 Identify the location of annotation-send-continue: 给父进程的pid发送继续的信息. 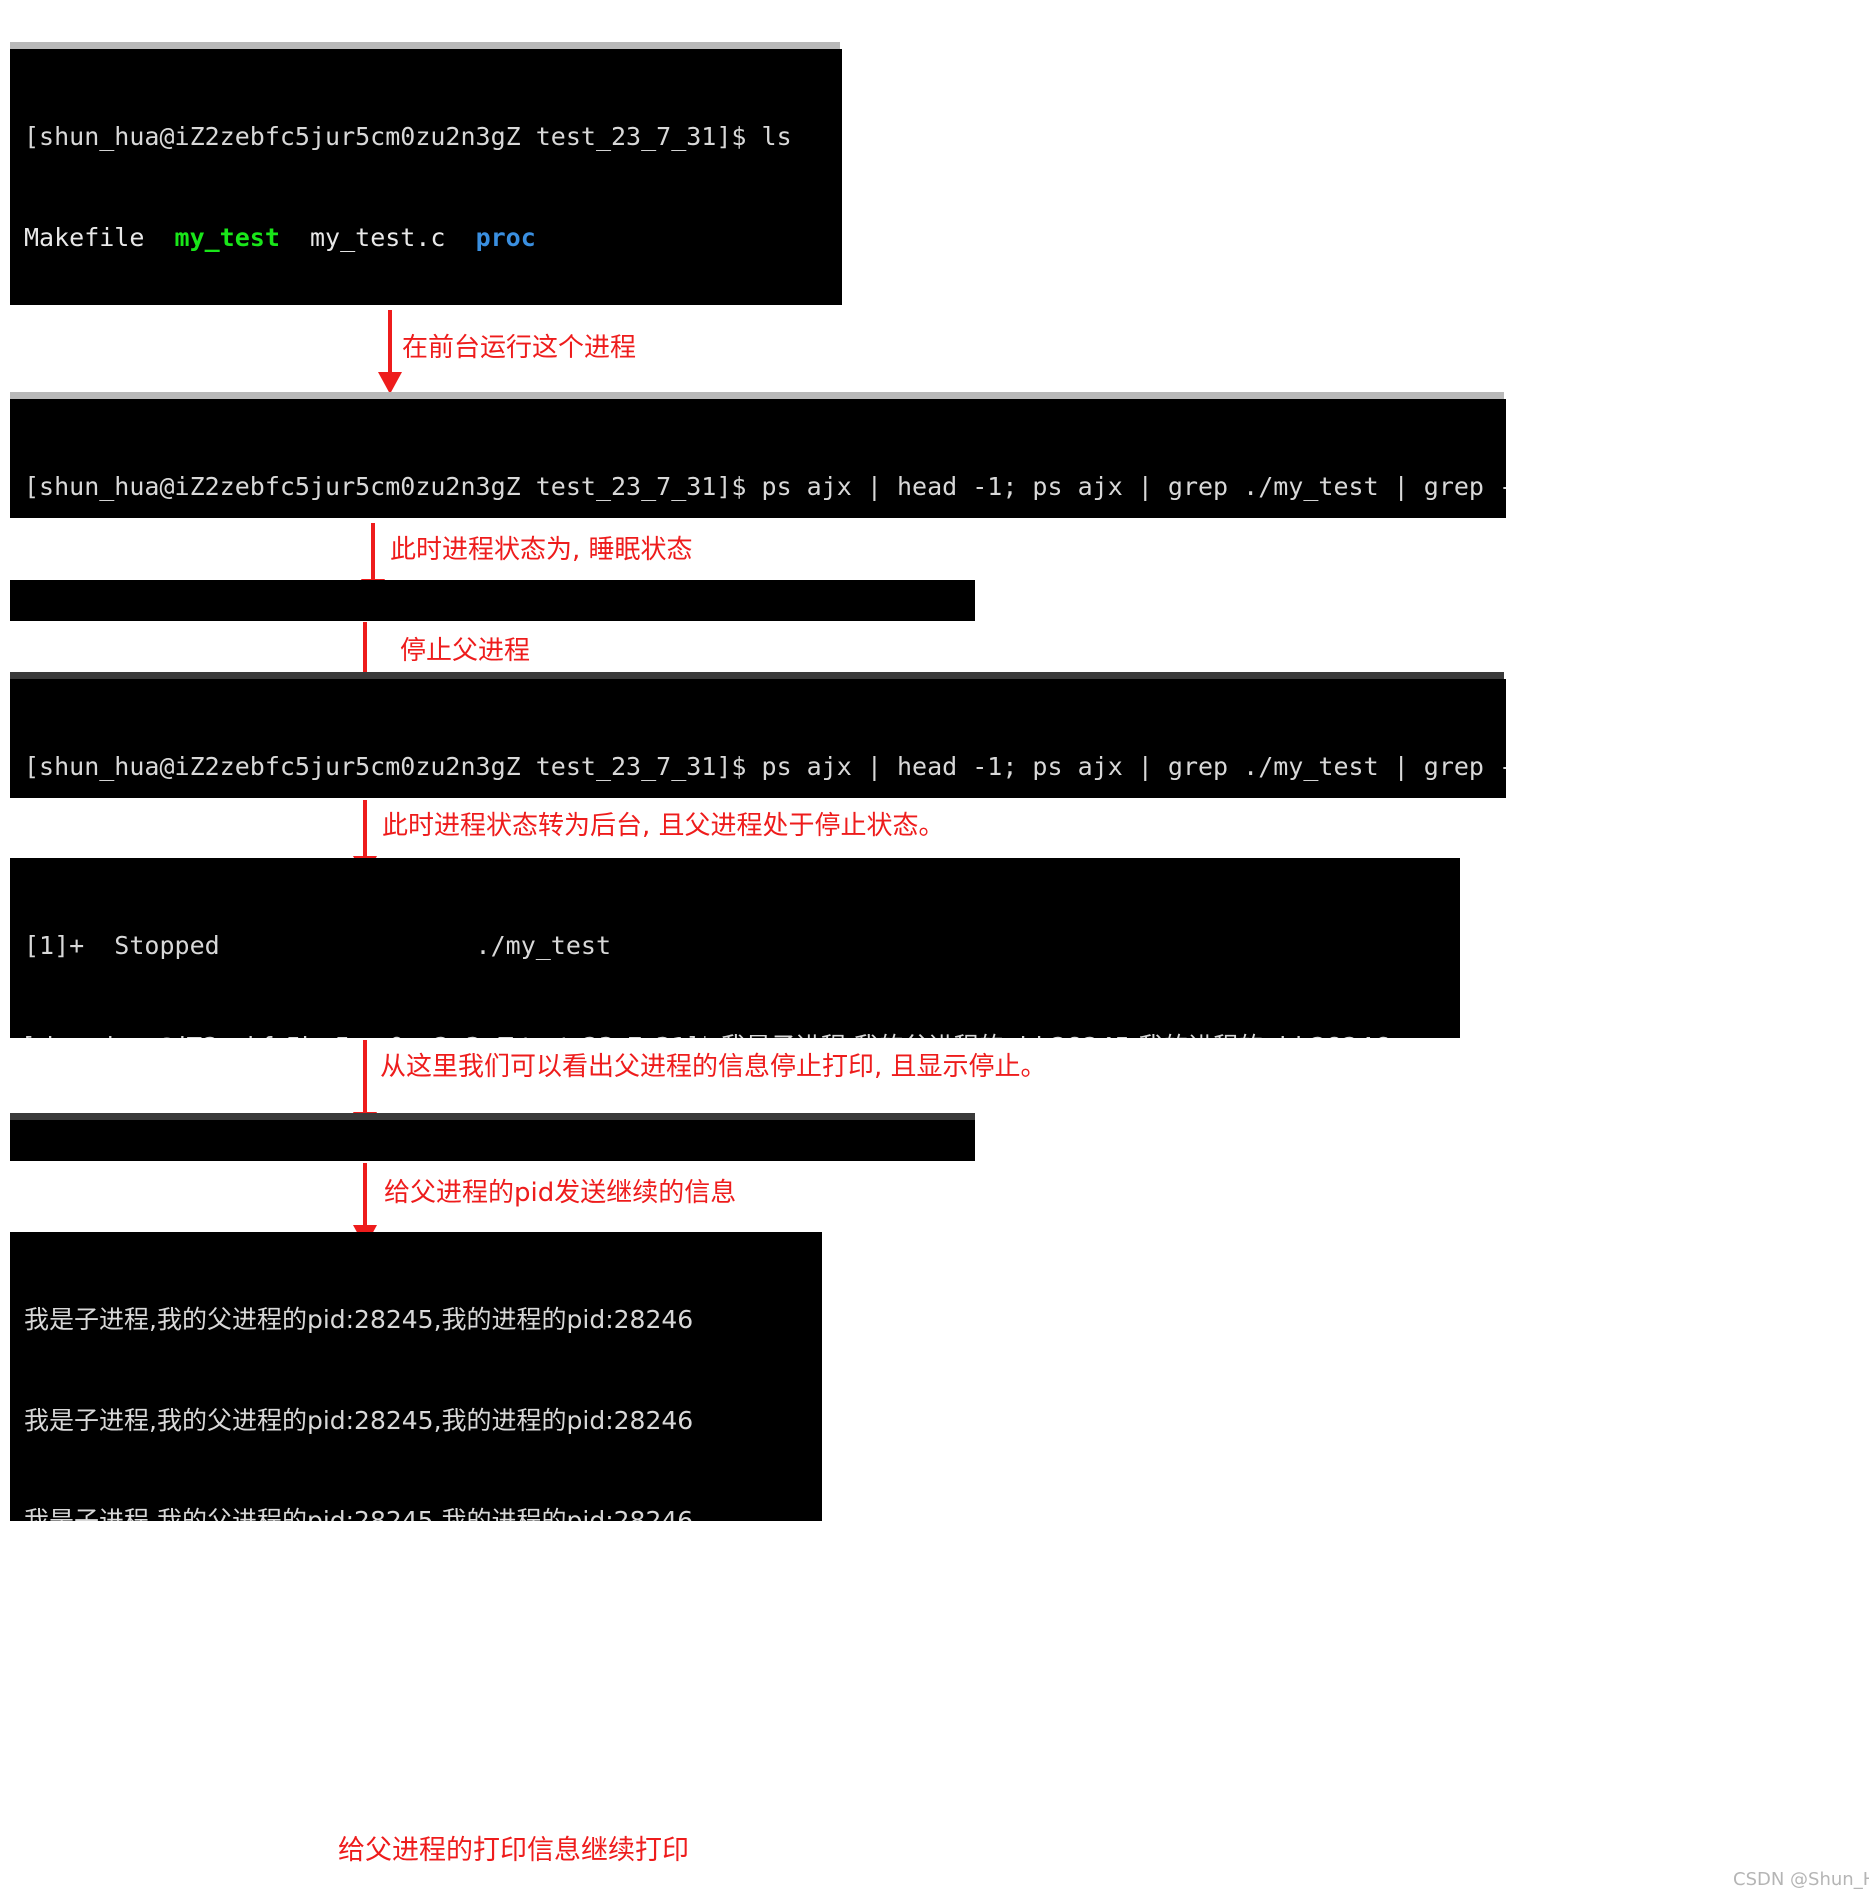
(560, 1193).